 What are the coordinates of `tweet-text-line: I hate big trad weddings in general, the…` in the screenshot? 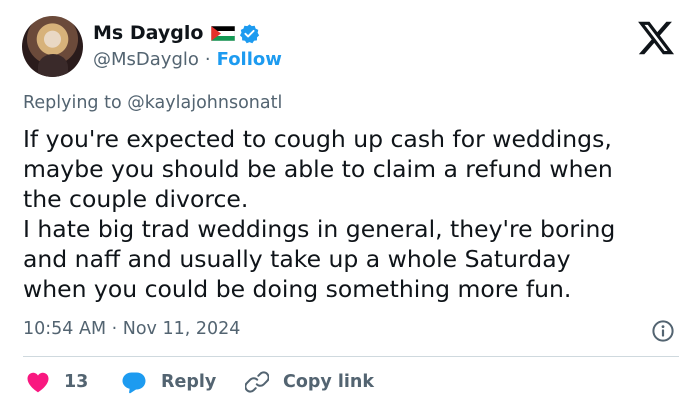 It's located at (319, 229).